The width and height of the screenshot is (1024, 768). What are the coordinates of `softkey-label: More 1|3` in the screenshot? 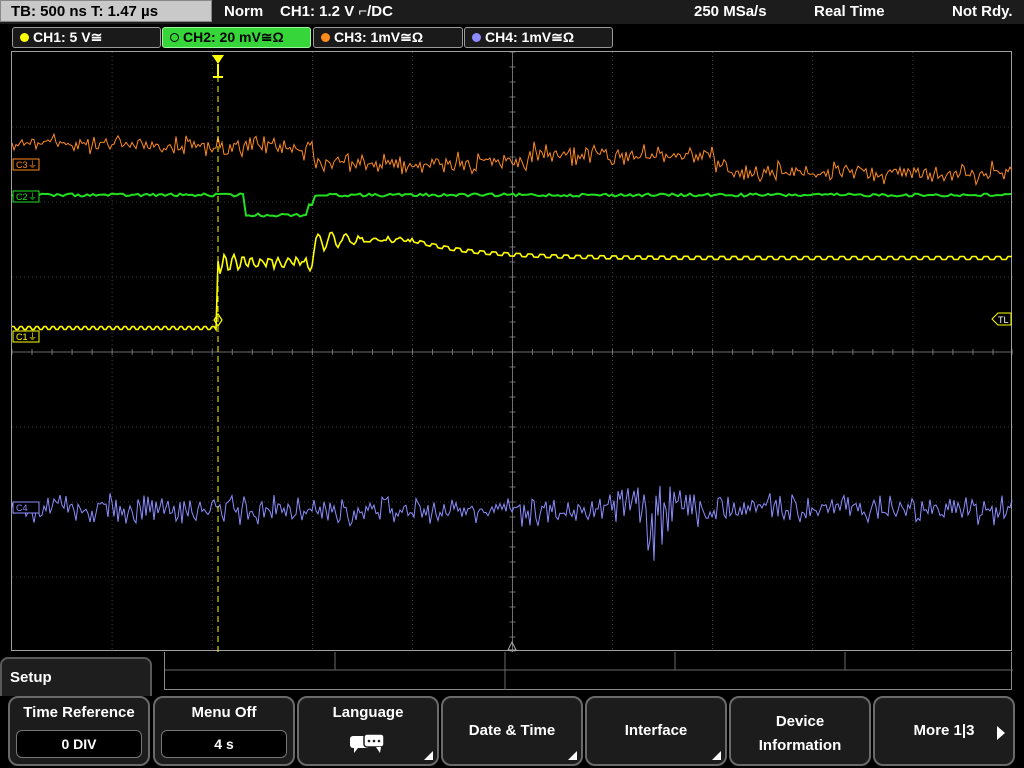 It's located at (944, 730).